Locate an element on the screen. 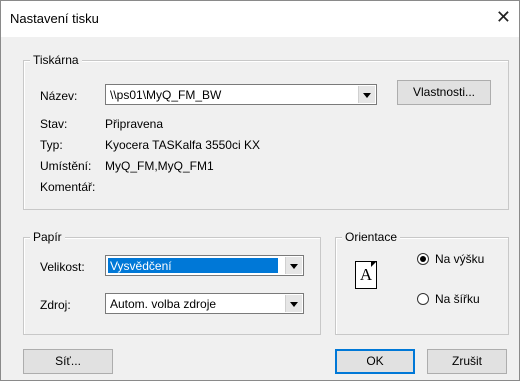 This screenshot has height=381, width=520. location-label: Umístění: is located at coordinates (66, 166).